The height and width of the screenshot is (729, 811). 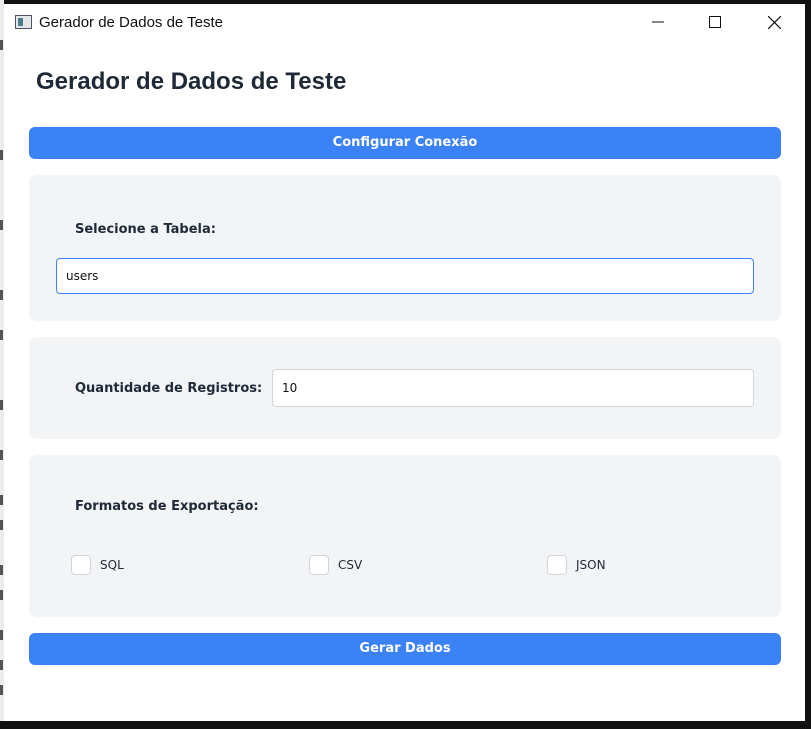 What do you see at coordinates (513, 388) in the screenshot?
I see `quantity-input: 10` at bounding box center [513, 388].